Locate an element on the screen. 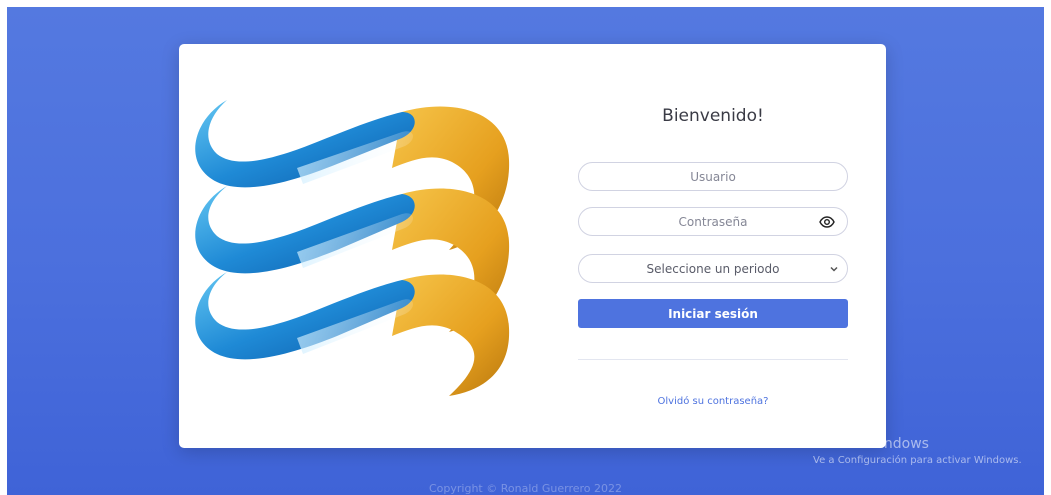  page-title: Bienvenido! is located at coordinates (713, 116).